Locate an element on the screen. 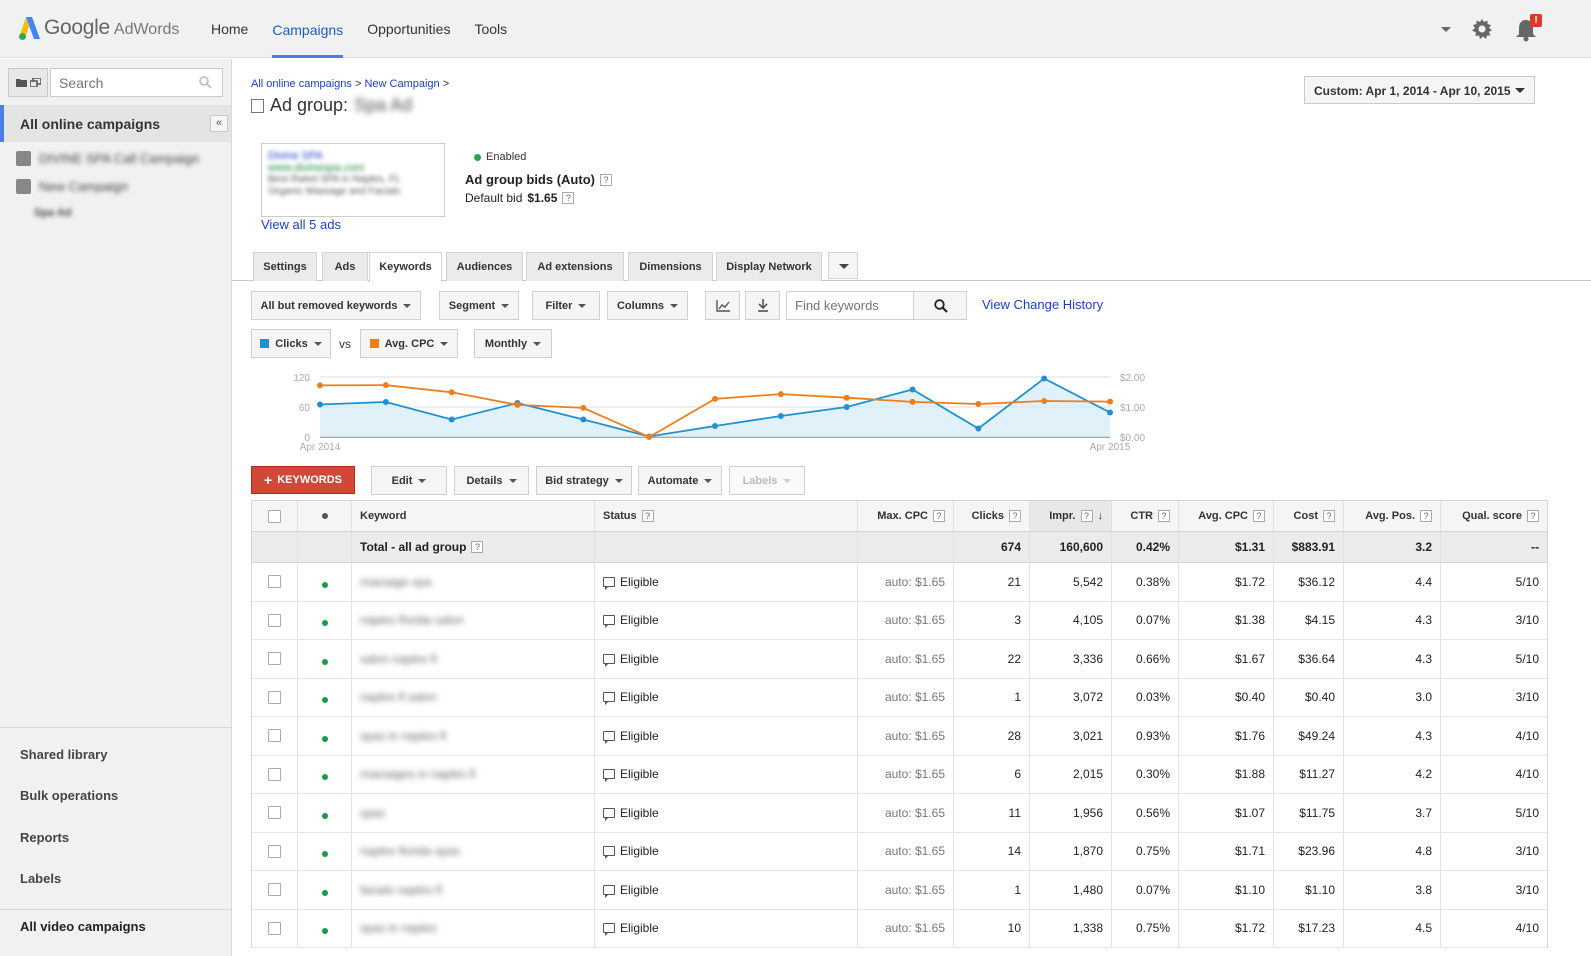 The height and width of the screenshot is (956, 1591). keyword-text: naples florida salon is located at coordinates (411, 620).